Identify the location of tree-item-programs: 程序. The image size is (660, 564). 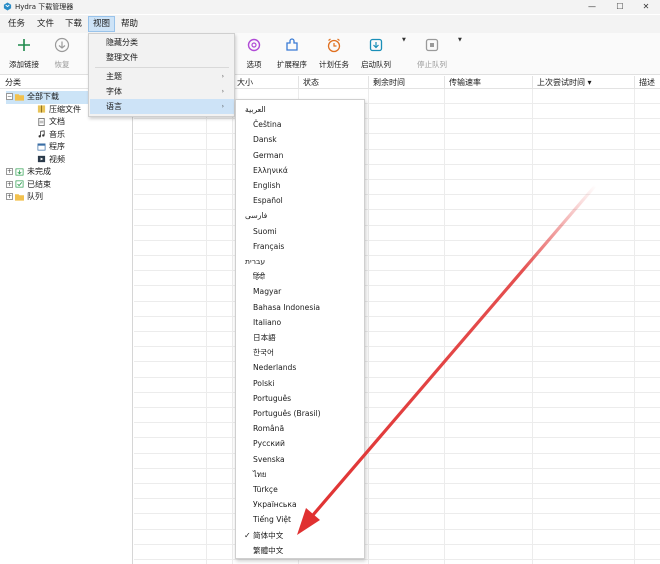
(51, 147).